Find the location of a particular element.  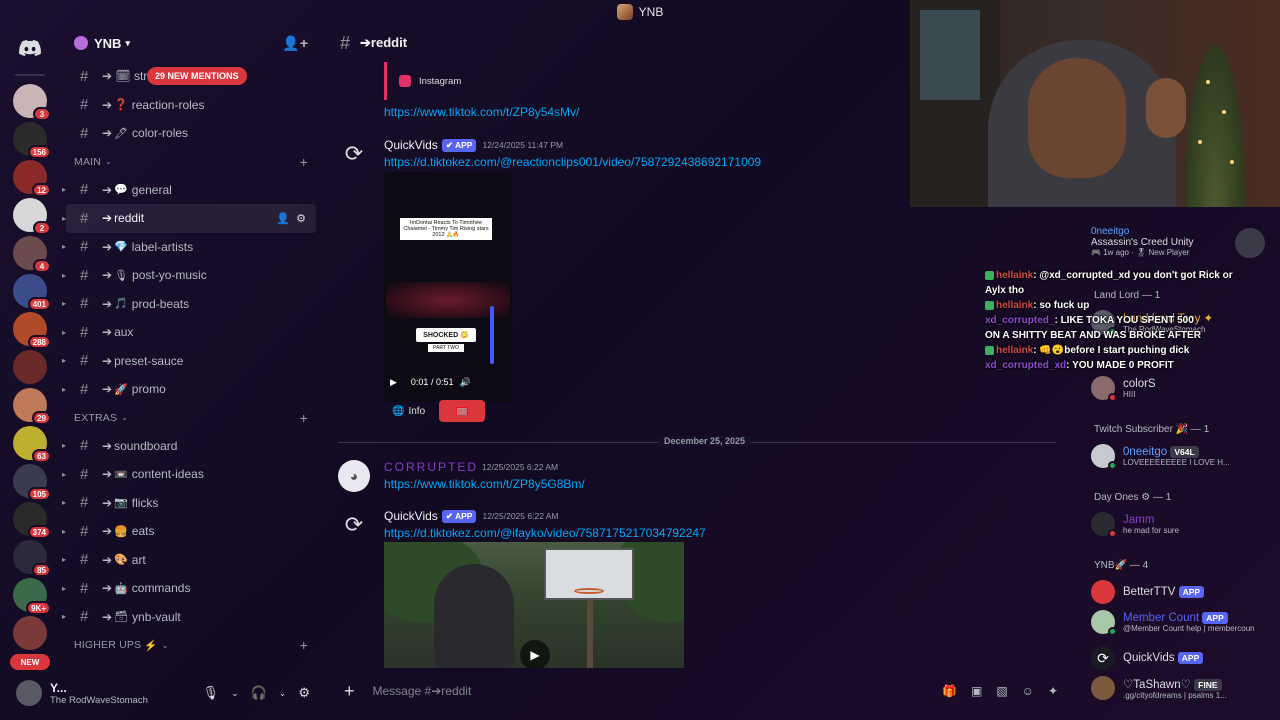

attach-plus-icon: + is located at coordinates (349, 691).